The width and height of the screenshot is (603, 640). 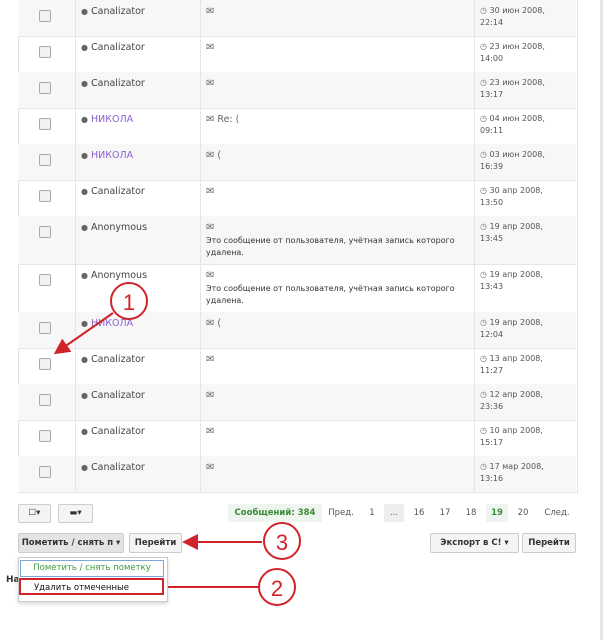 What do you see at coordinates (129, 301) in the screenshot?
I see `callout-1: 1` at bounding box center [129, 301].